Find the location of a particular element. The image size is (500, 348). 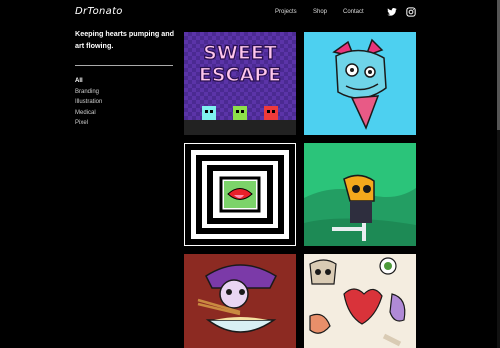

project-tile-anatomy-pattern is located at coordinates (360, 301).